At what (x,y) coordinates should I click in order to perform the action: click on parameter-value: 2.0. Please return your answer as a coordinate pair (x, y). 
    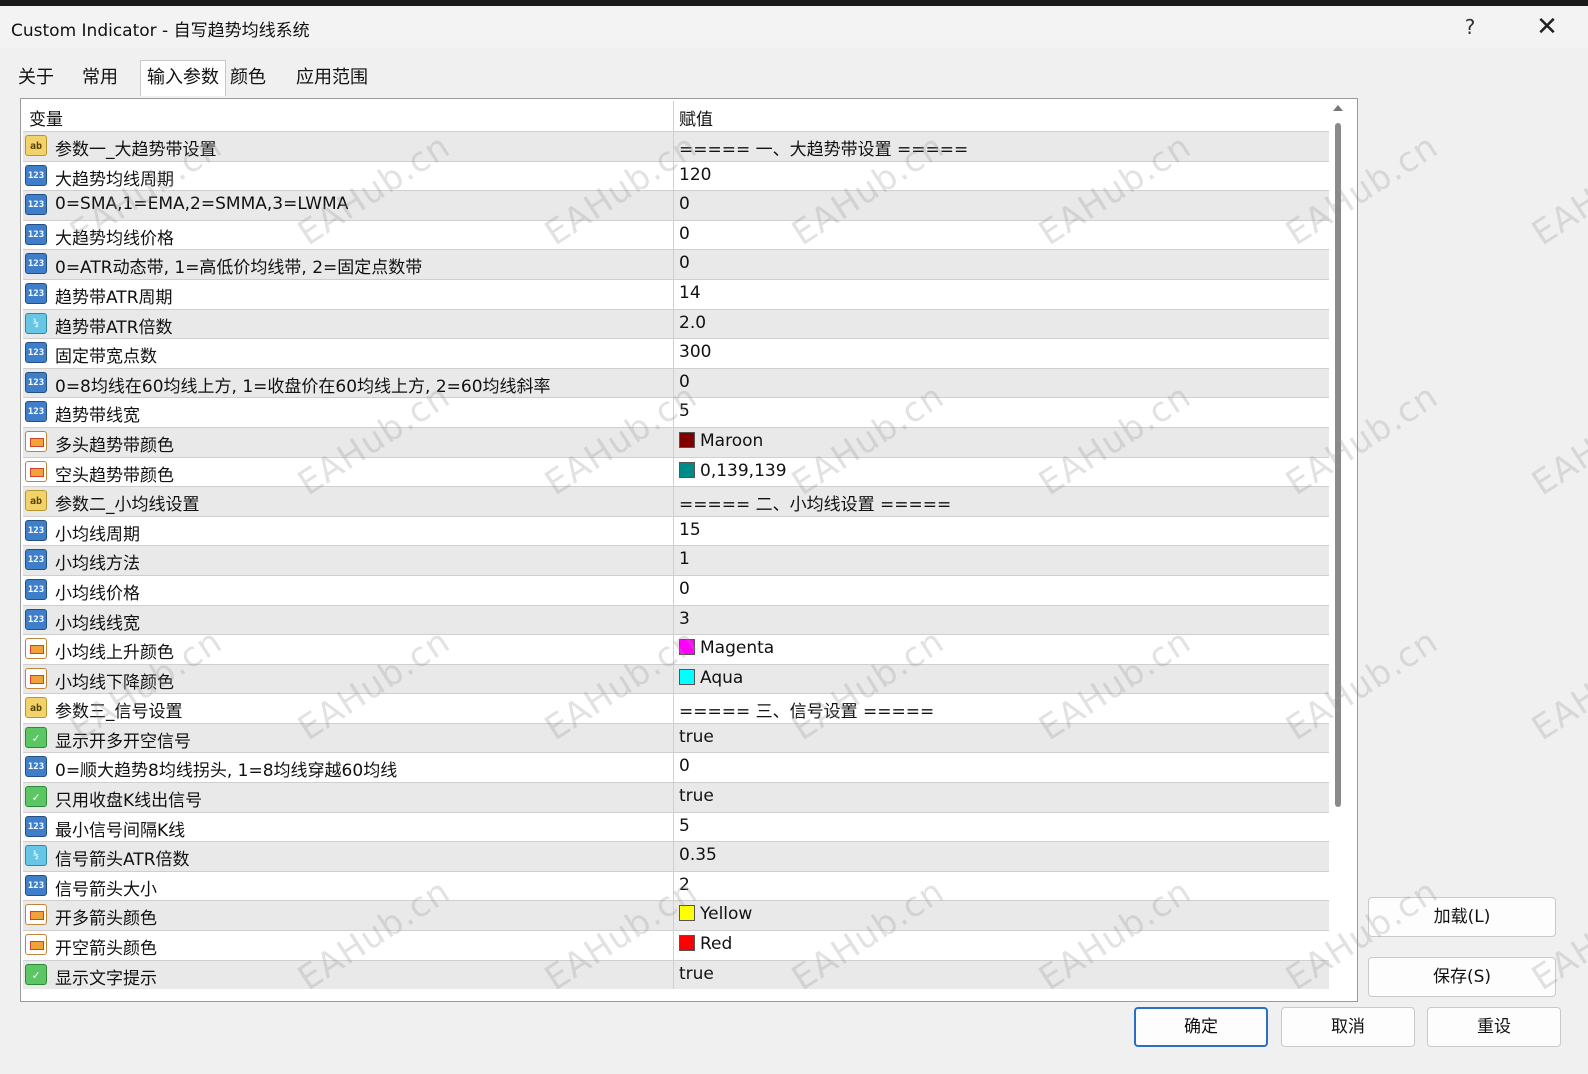
    Looking at the image, I should click on (692, 323).